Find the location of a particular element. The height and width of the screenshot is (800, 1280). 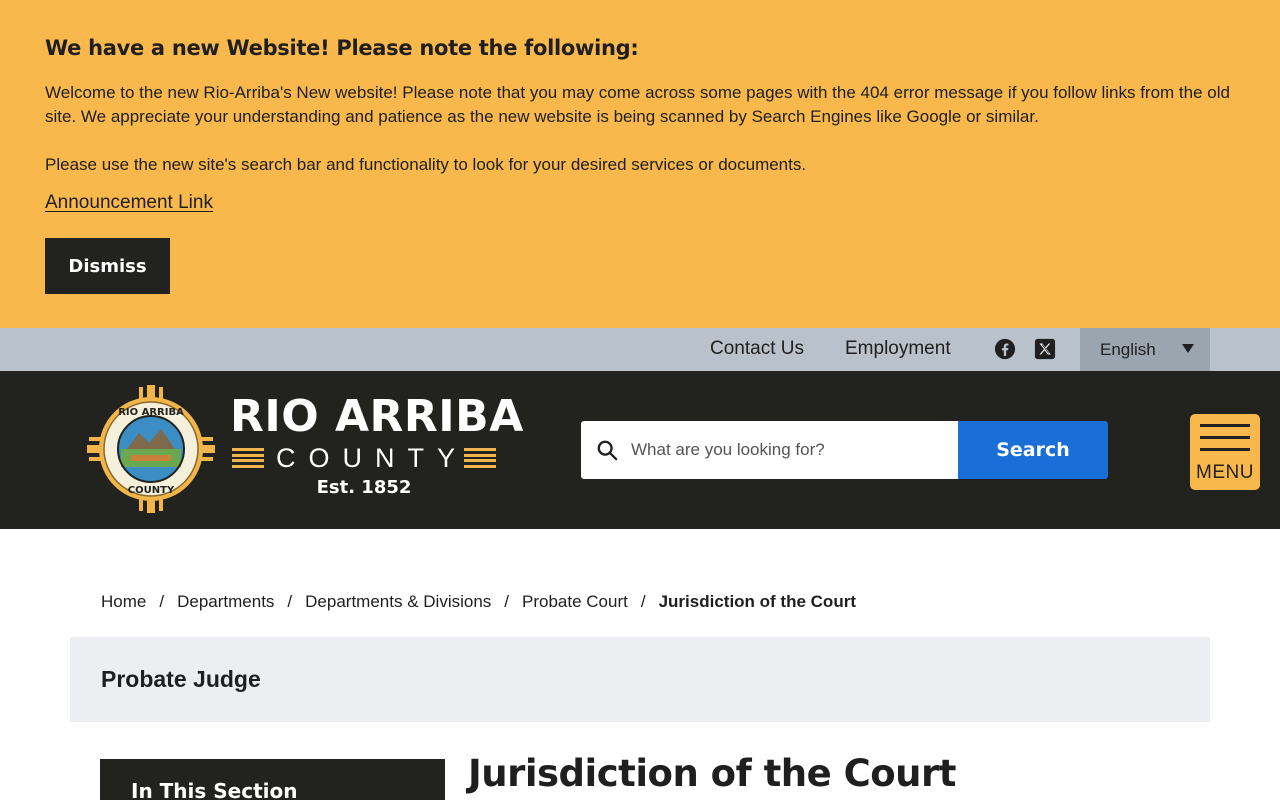

page-title: Jurisdiction of the Court is located at coordinates (712, 773).